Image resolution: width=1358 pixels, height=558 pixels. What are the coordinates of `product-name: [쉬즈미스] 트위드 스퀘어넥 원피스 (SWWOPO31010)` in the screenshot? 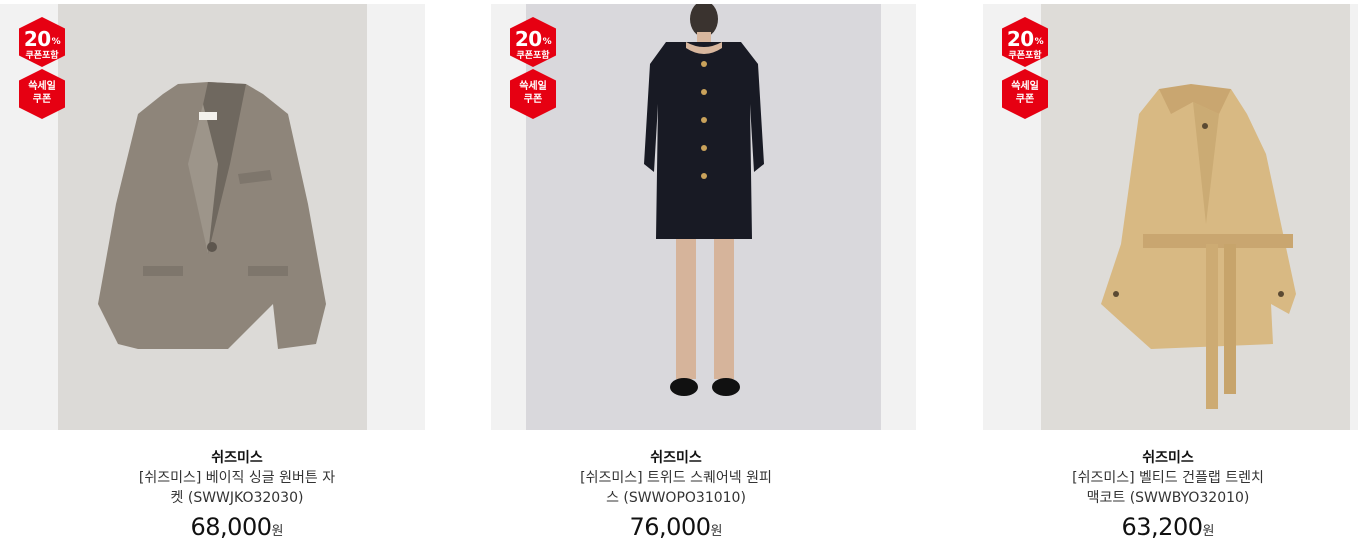 It's located at (676, 488).